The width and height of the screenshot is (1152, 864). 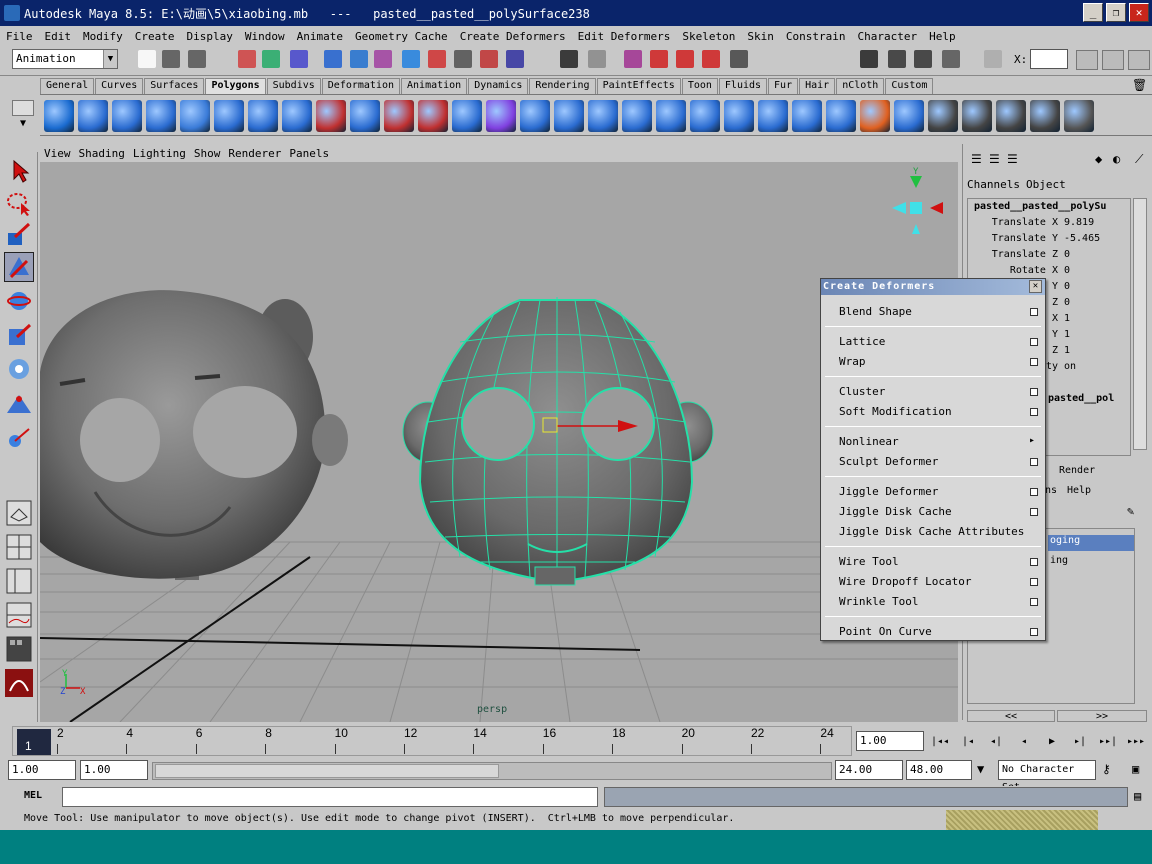 I want to click on lock-selection-icon, so click(x=569, y=59).